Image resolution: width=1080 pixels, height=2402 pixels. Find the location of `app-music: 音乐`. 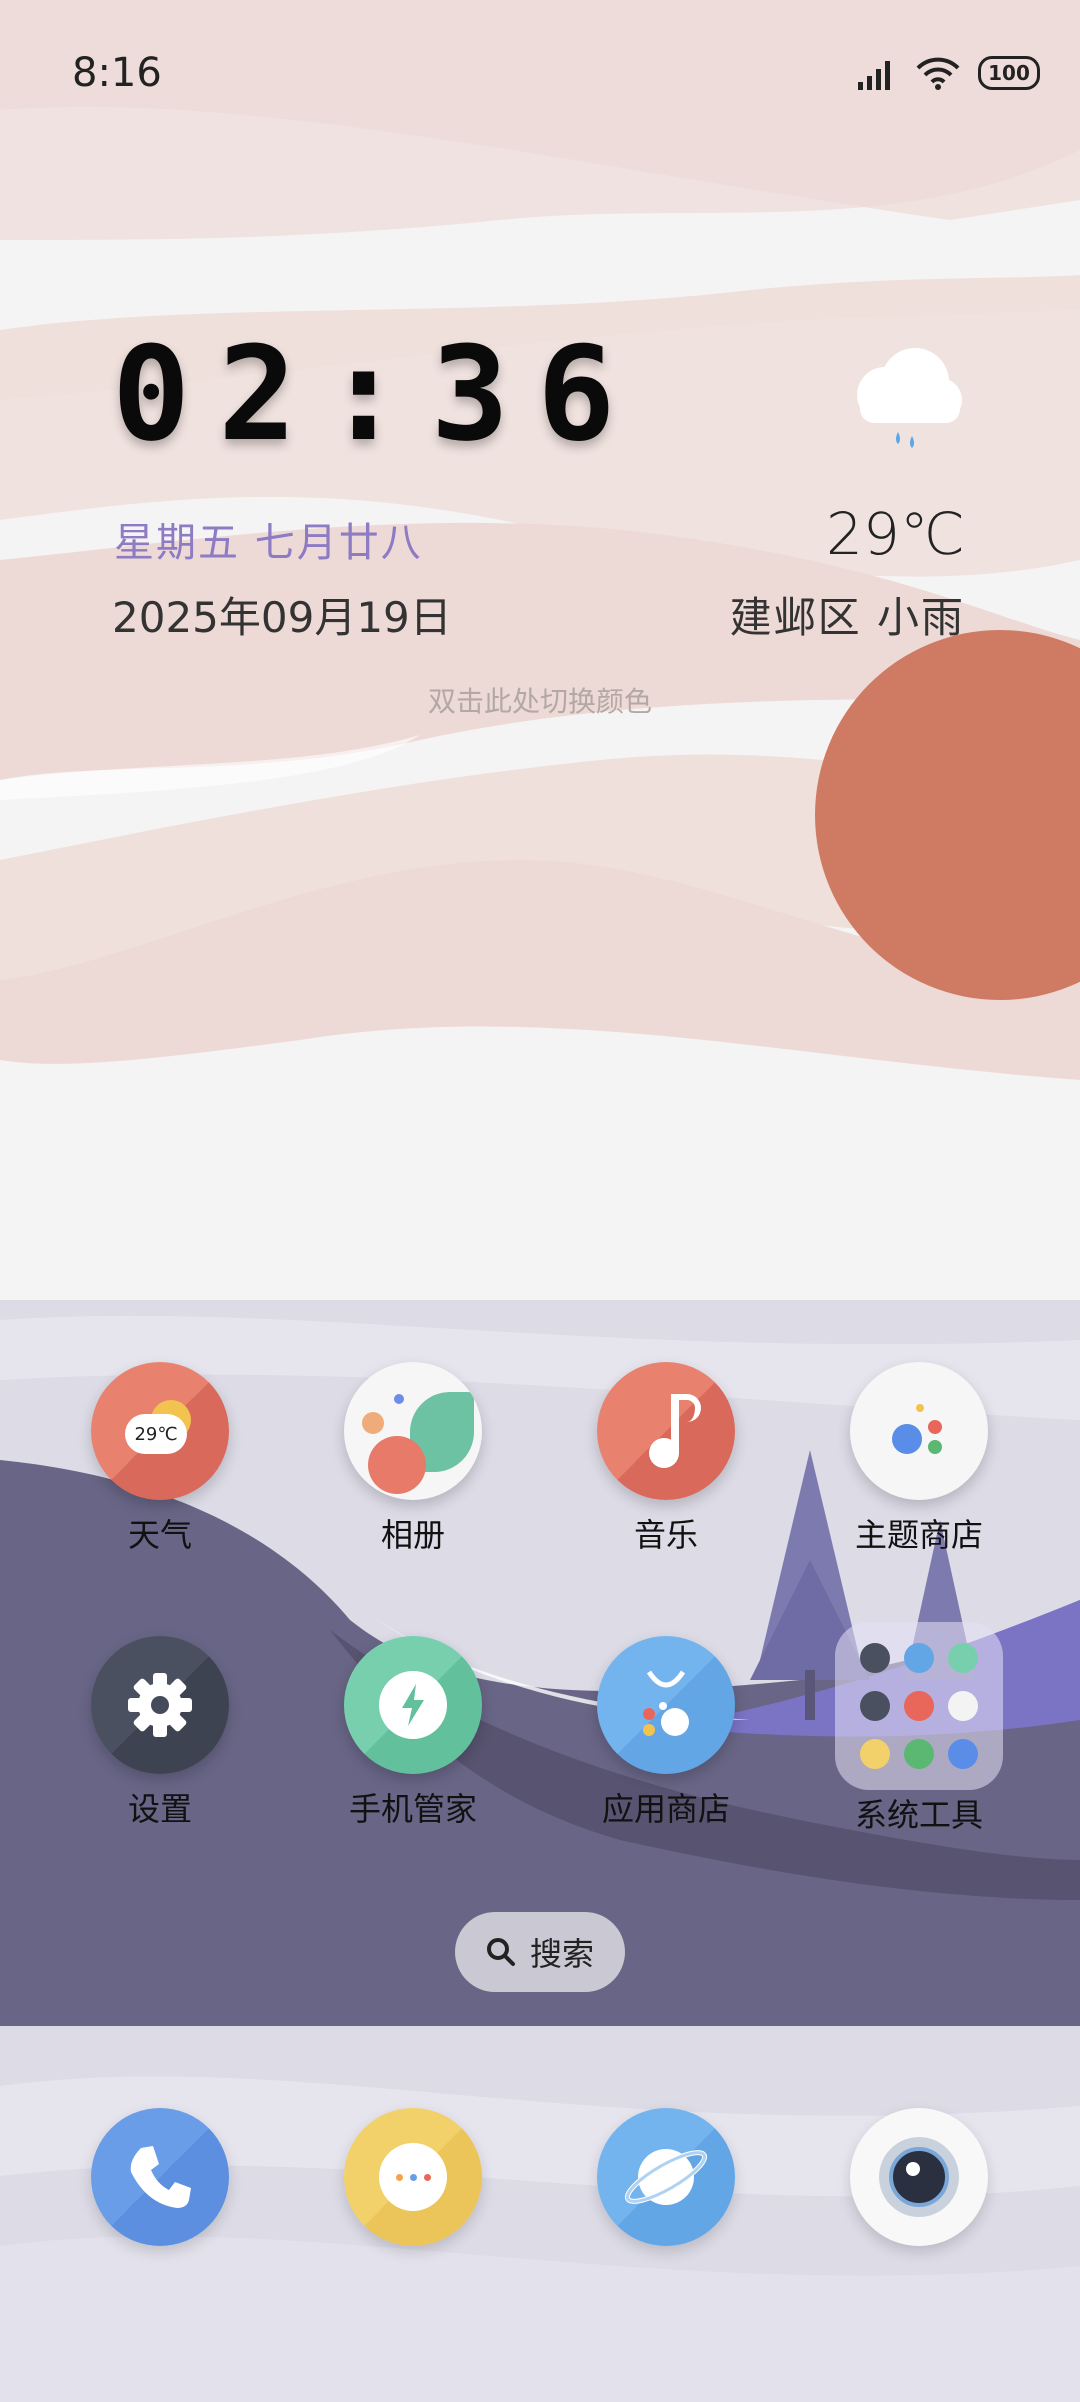

app-music: 音乐 is located at coordinates (666, 1459).